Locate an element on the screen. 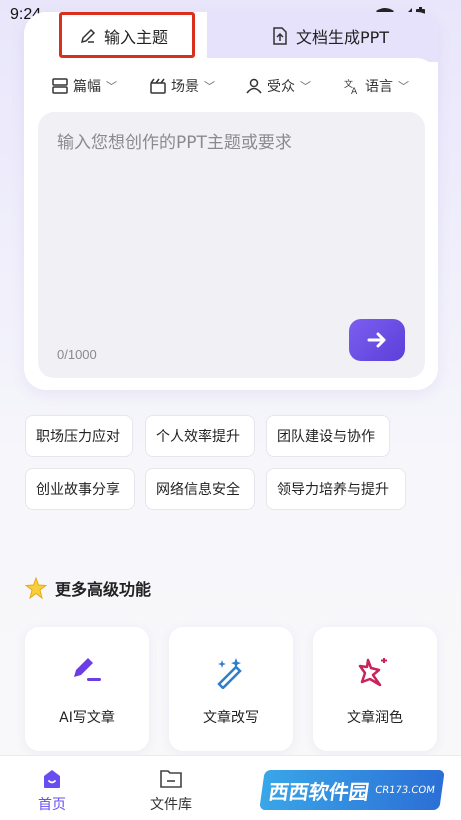 This screenshot has height=820, width=461. option-audience: 受众 ﹀ is located at coordinates (278, 86).